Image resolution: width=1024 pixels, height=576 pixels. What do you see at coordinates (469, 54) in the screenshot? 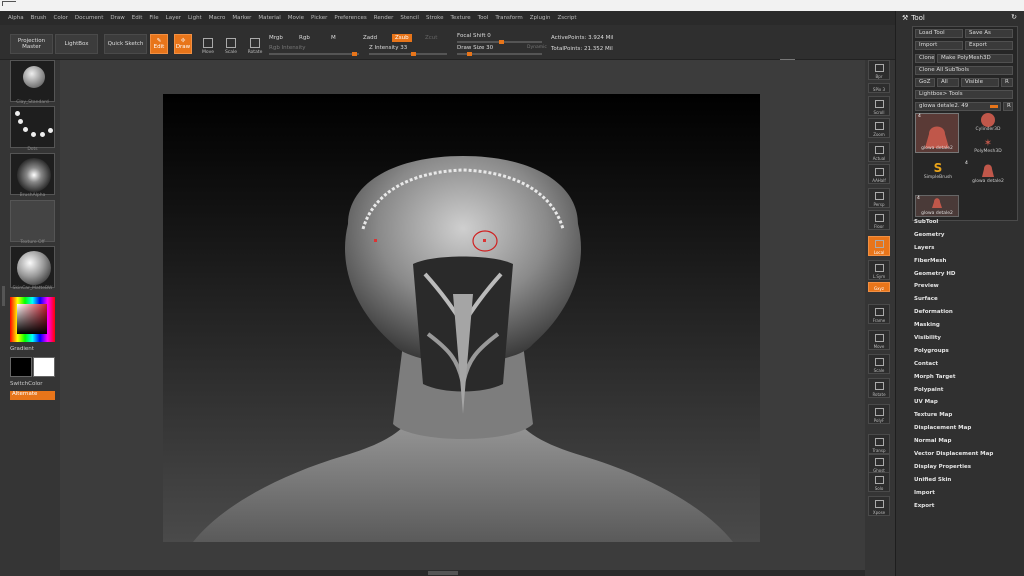
I see `draw-size-thumb` at bounding box center [469, 54].